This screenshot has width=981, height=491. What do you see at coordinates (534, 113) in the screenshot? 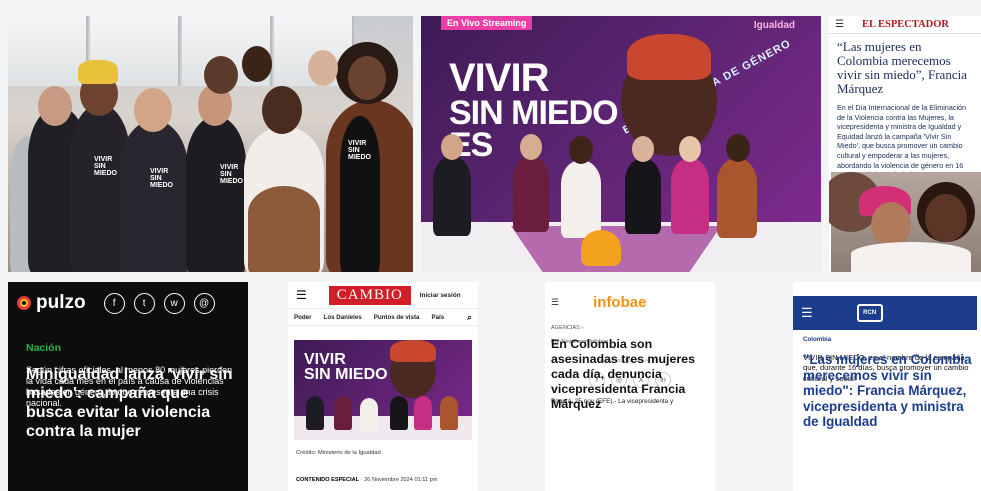
I see `banner-headline-line-2: SIN MIEDO` at bounding box center [534, 113].